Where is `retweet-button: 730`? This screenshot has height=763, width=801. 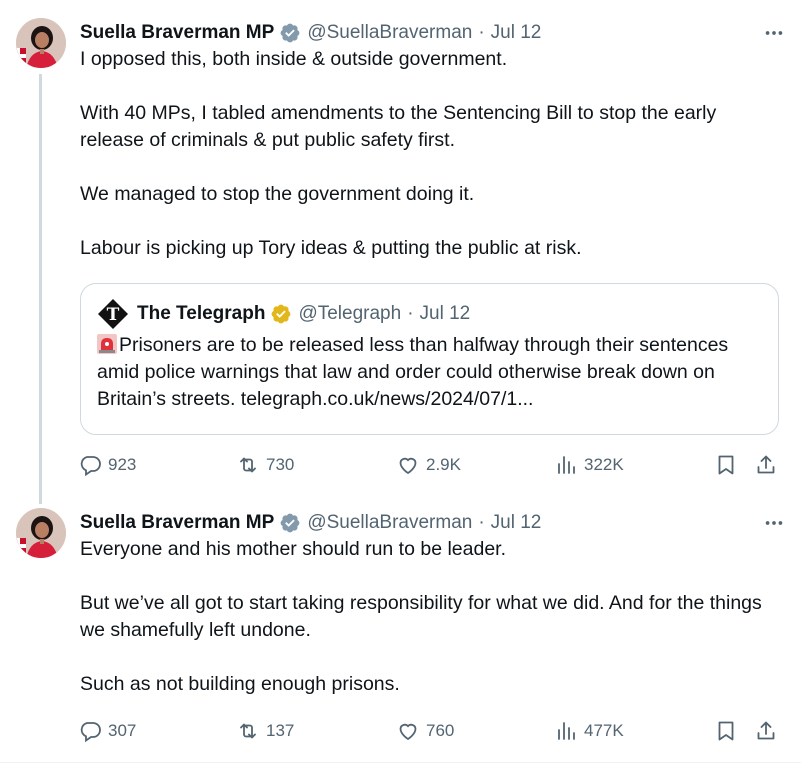 retweet-button: 730 is located at coordinates (265, 465).